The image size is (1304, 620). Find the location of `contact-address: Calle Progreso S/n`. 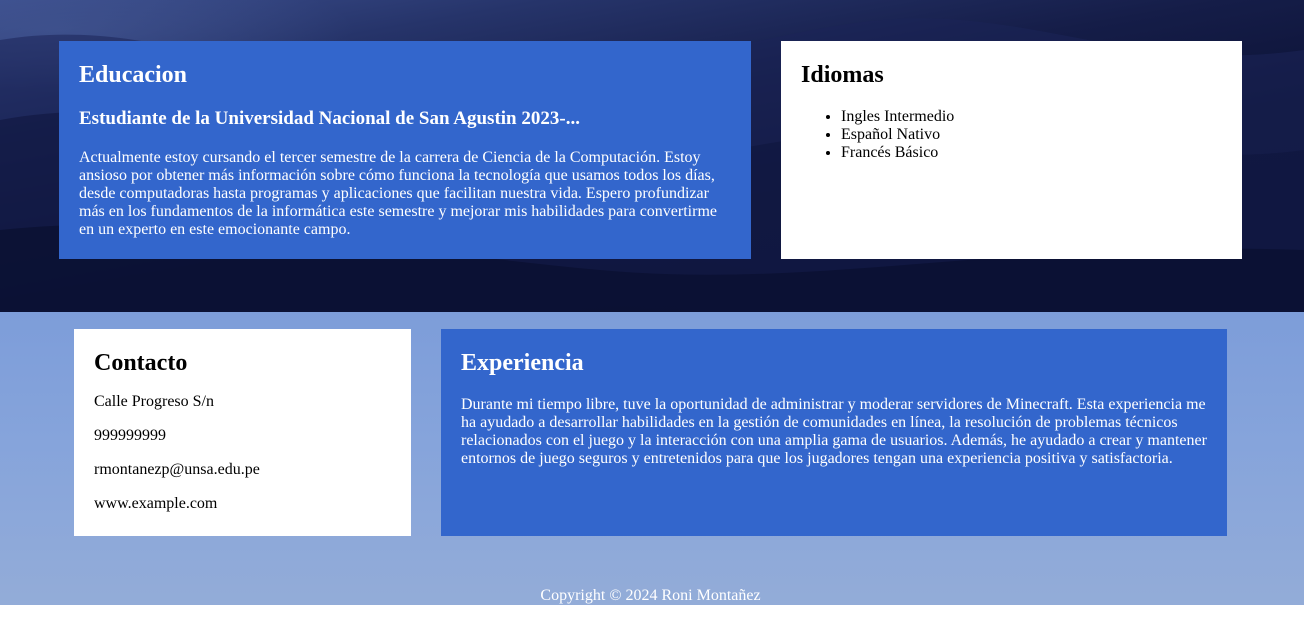

contact-address: Calle Progreso S/n is located at coordinates (154, 401).